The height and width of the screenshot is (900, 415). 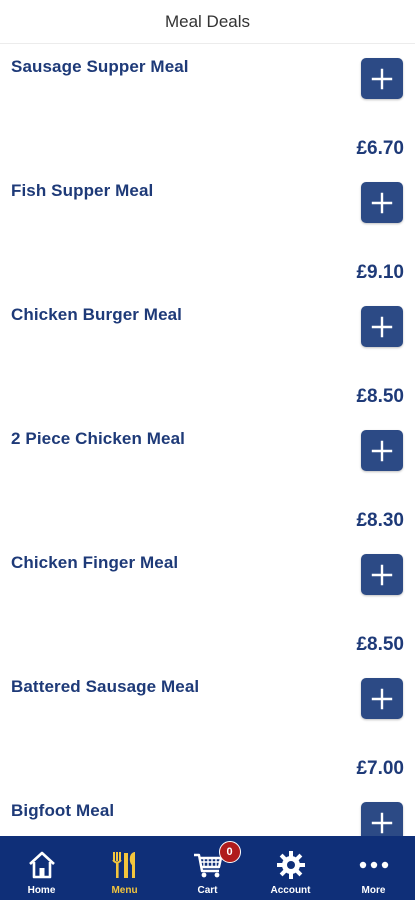 I want to click on list-item: Battered Sausage Meal £7.00, so click(x=207, y=726).